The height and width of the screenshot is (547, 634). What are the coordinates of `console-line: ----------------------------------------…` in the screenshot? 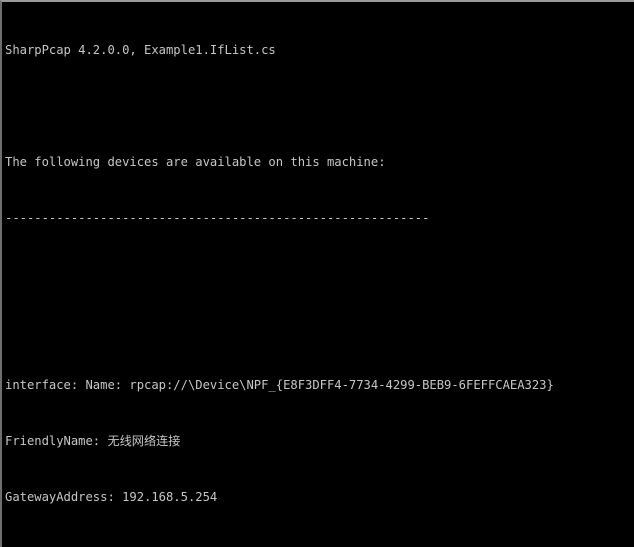 It's located at (217, 217).